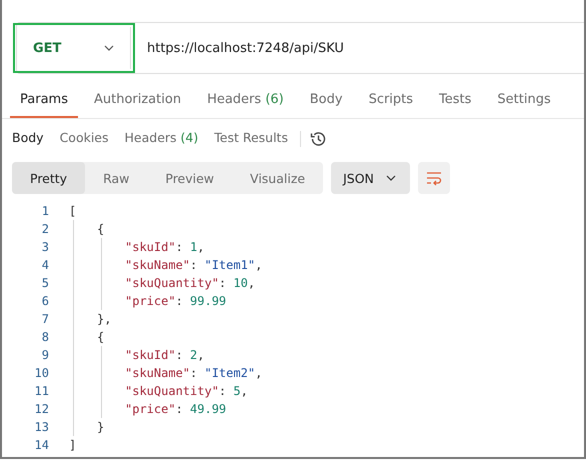  I want to click on code-line: "skuName": "Item2",, so click(193, 373).